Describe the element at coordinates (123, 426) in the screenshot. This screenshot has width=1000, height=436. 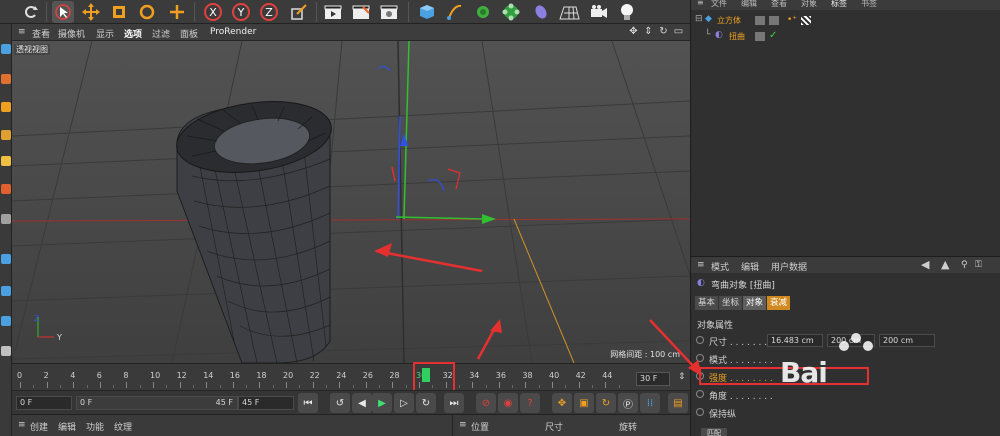
I see `menu-texture: 纹理` at that location.